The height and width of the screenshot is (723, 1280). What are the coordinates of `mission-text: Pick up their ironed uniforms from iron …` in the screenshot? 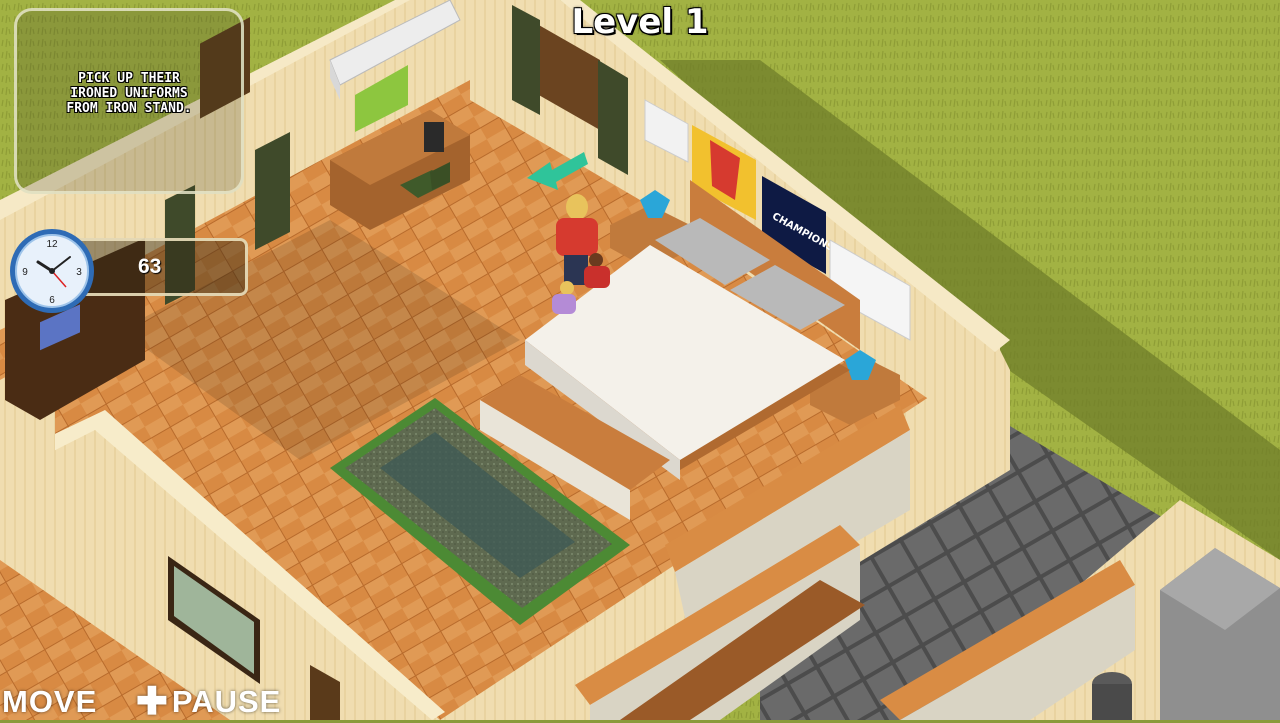 It's located at (129, 93).